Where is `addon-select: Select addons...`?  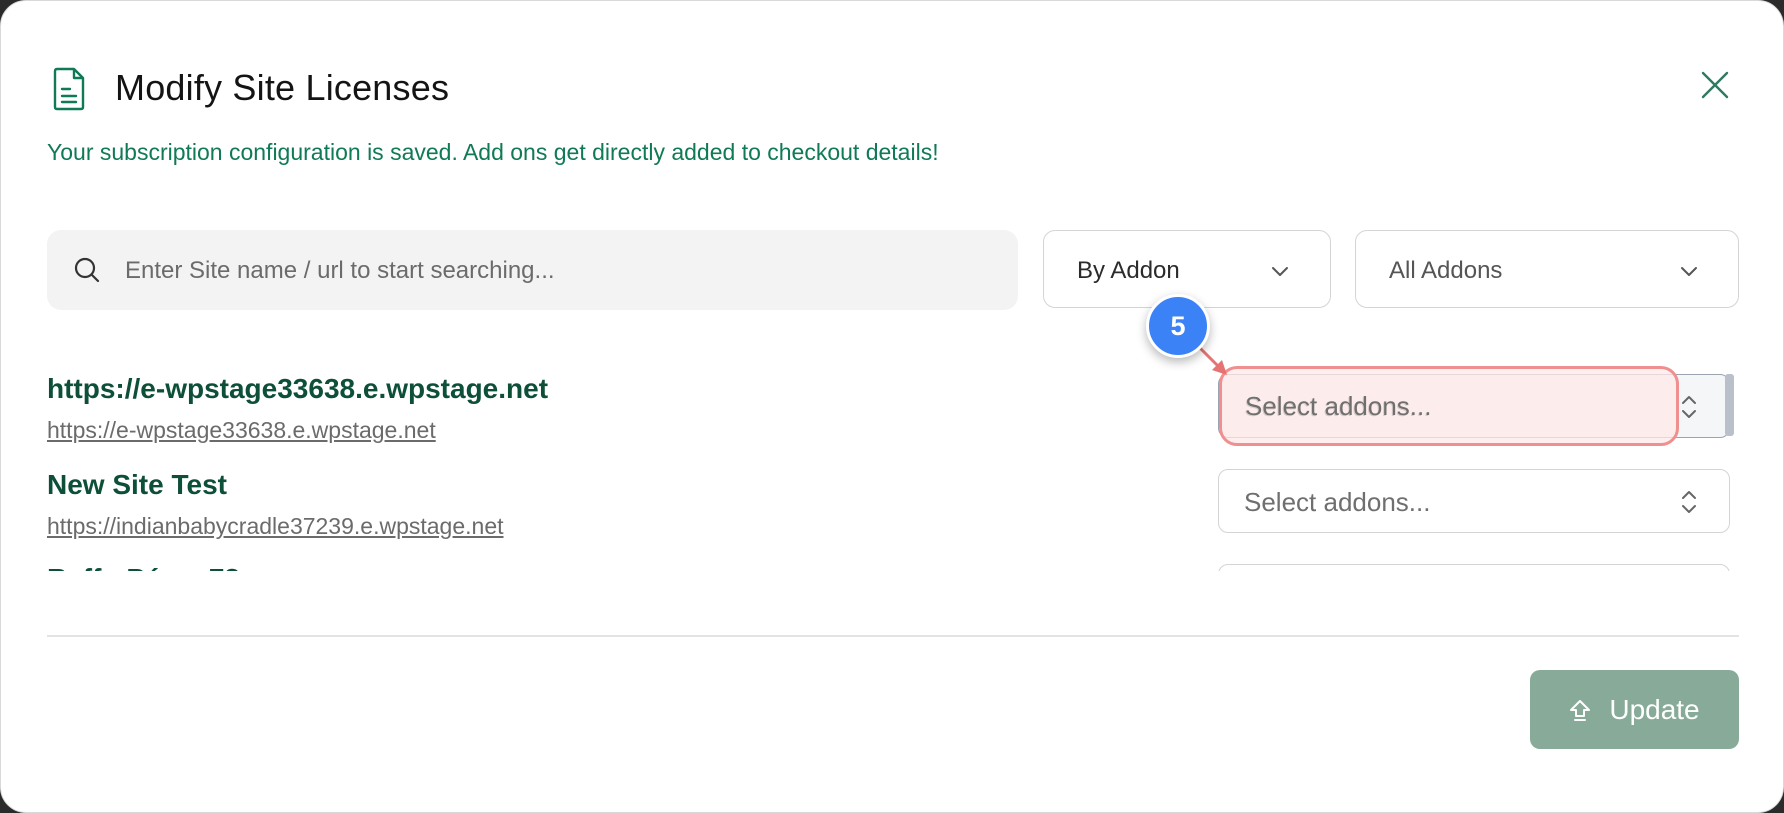
addon-select: Select addons... is located at coordinates (1474, 501).